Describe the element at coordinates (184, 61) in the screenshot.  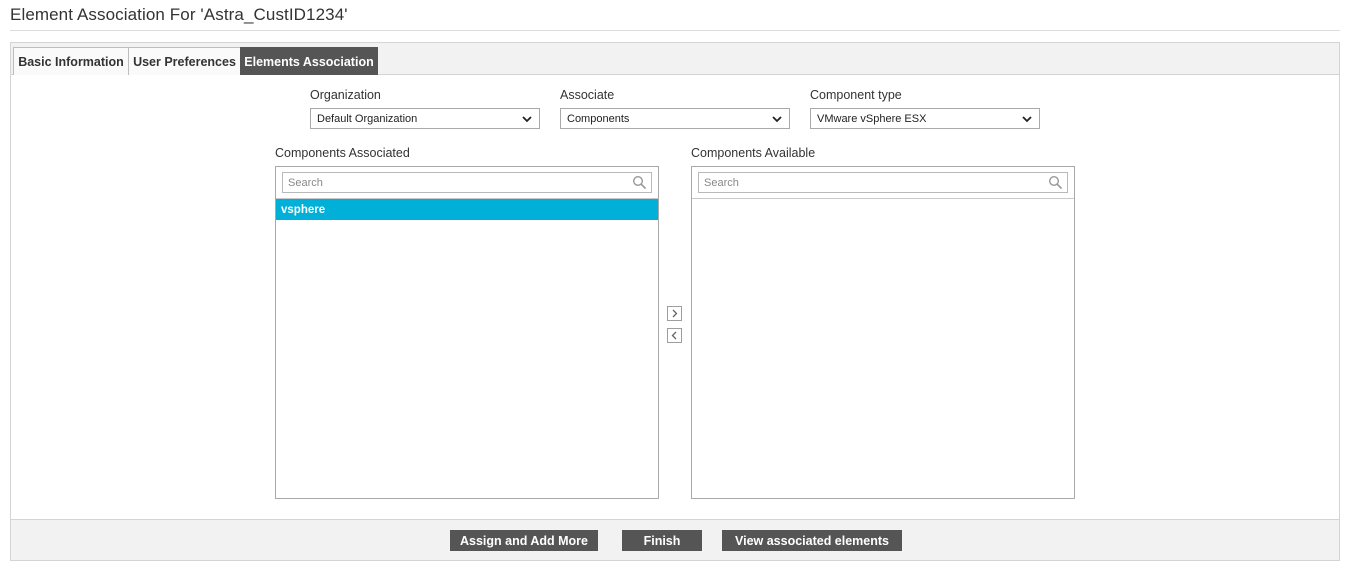
I see `tab-user-preferences: User Preferences` at that location.